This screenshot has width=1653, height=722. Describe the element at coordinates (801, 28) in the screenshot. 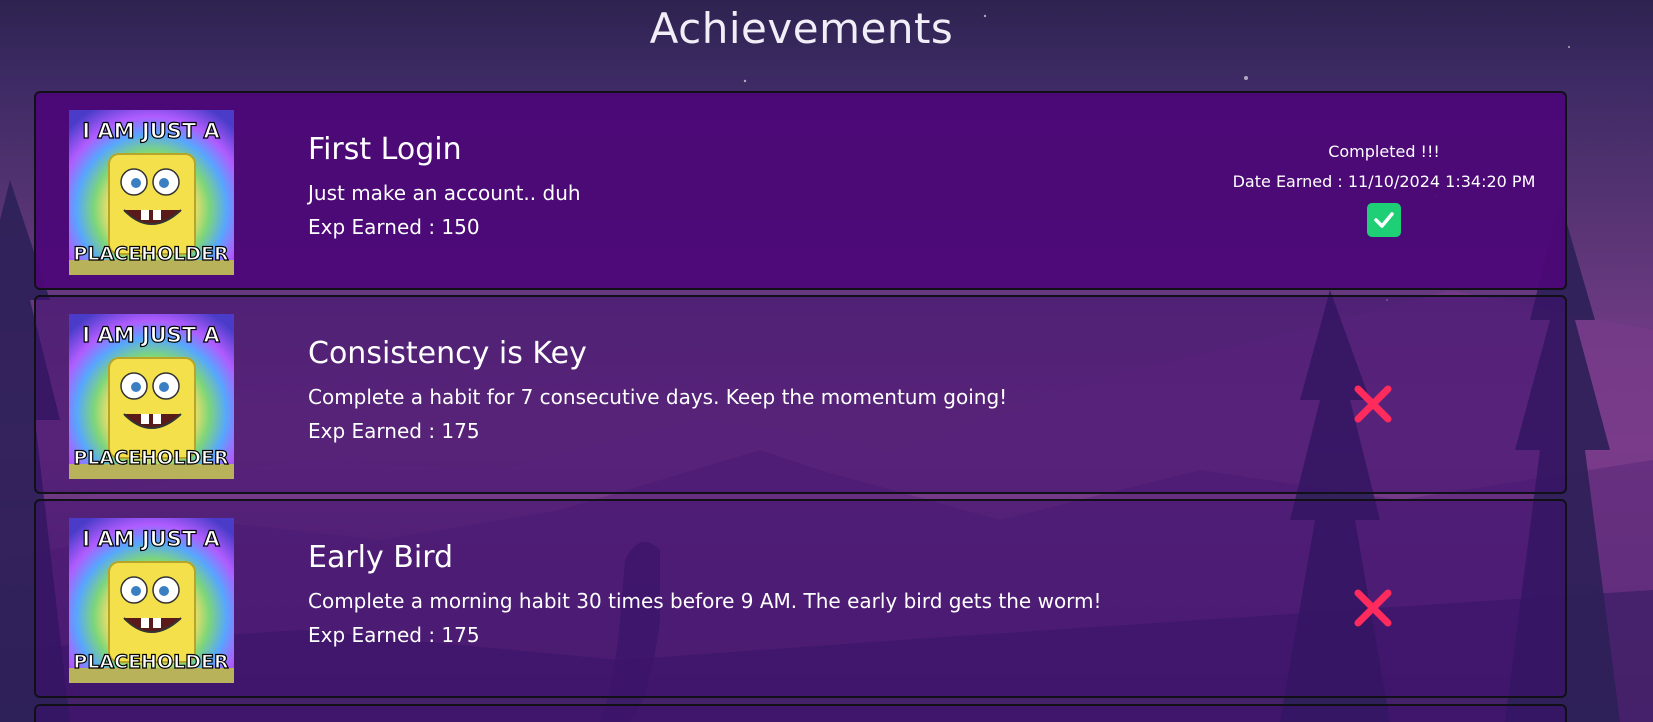

I see `page-title: Achievements` at that location.